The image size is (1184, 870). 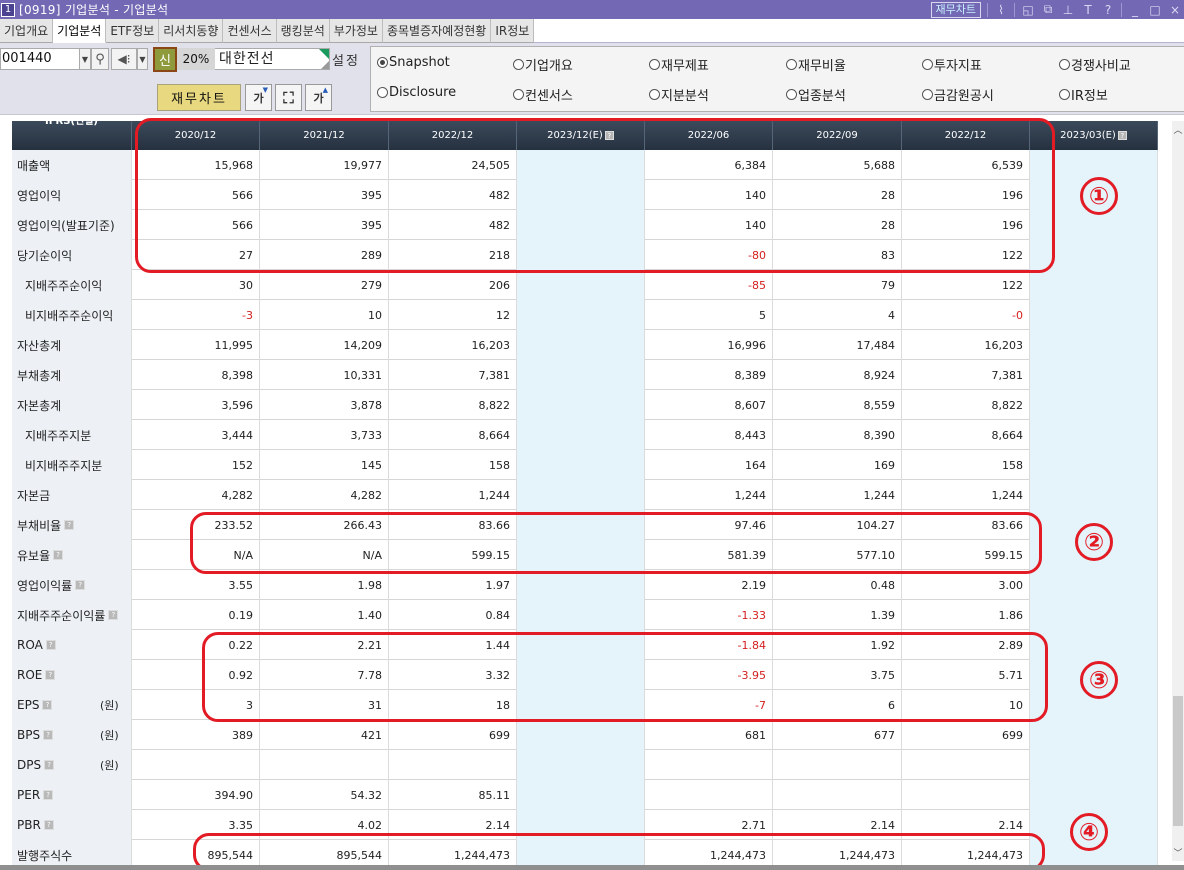 What do you see at coordinates (543, 94) in the screenshot?
I see `radio-option-7: 컨센서스` at bounding box center [543, 94].